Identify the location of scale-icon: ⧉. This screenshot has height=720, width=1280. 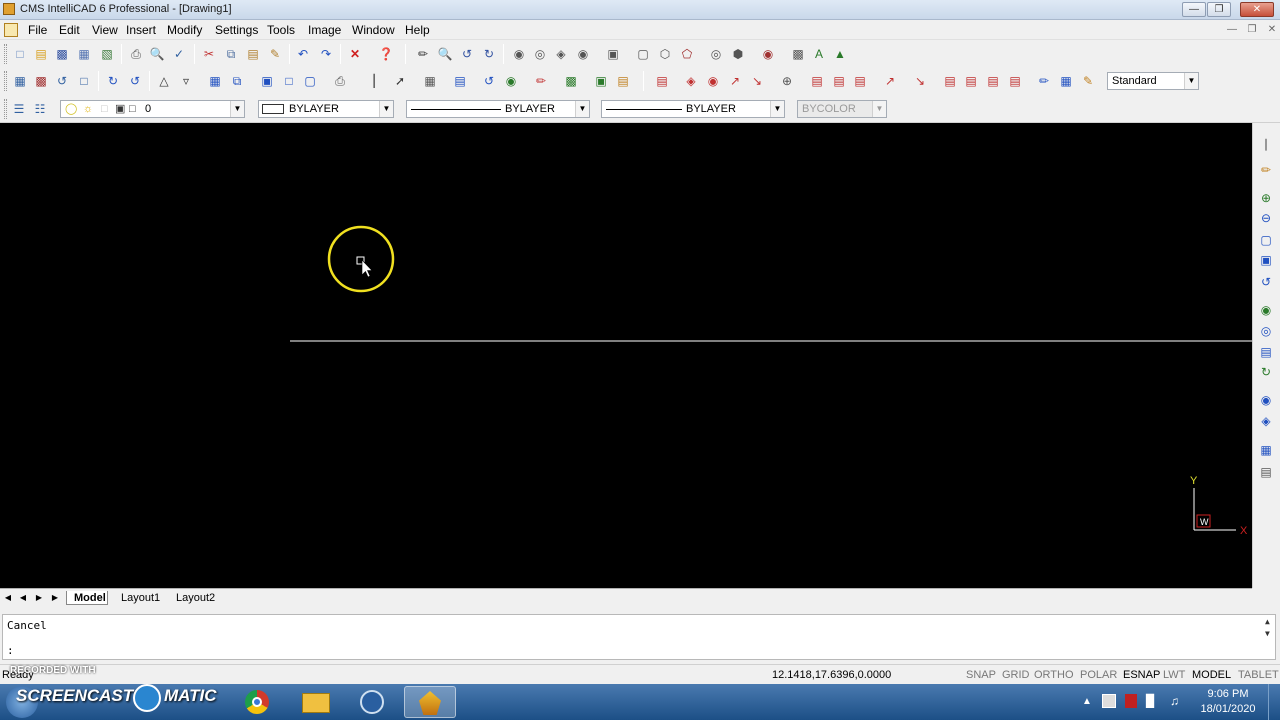
(237, 81).